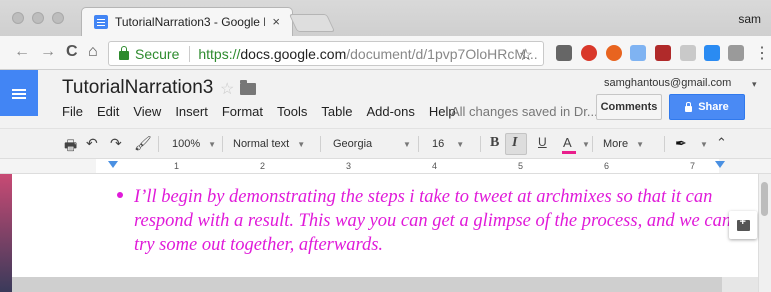 This screenshot has height=292, width=771. I want to click on bullet-point, so click(120, 195).